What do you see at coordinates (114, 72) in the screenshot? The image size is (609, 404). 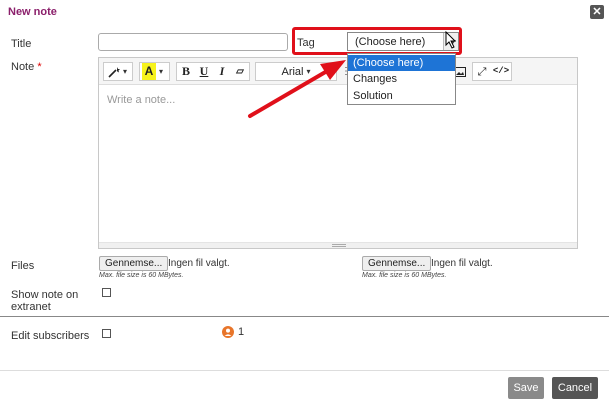 I see `magic-wand-icon` at bounding box center [114, 72].